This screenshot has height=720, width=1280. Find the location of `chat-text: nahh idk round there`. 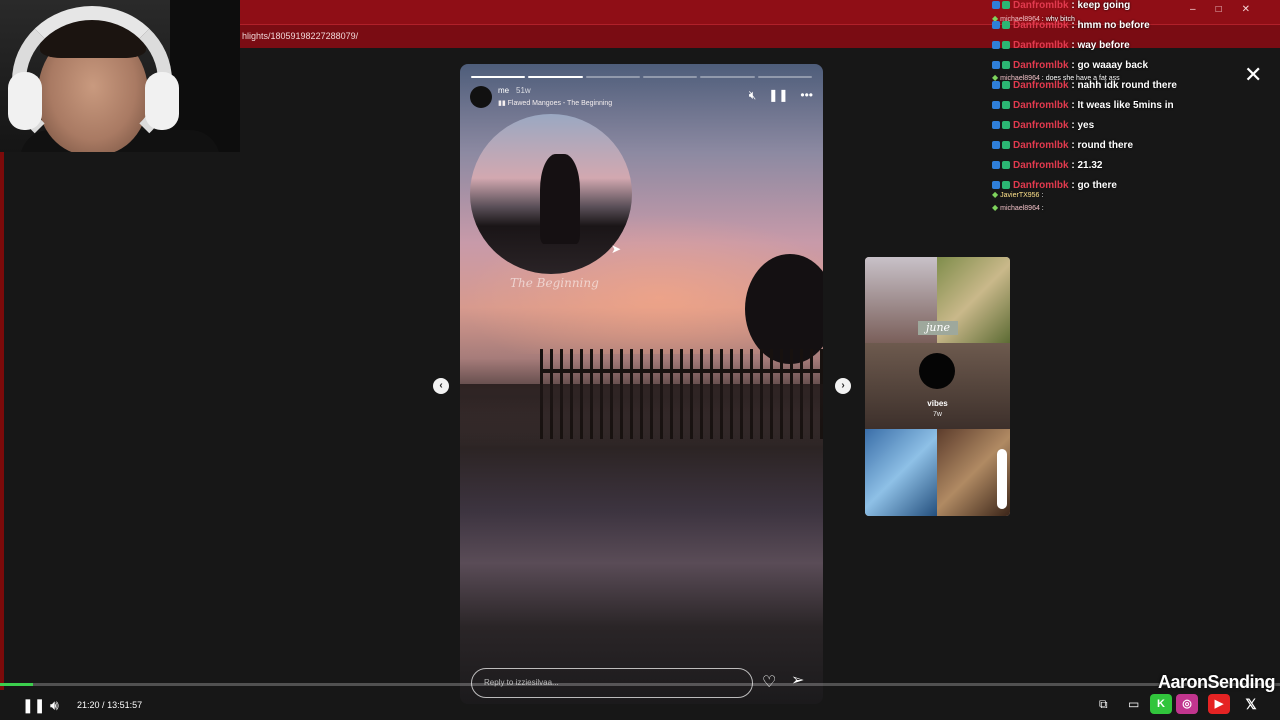

chat-text: nahh idk round there is located at coordinates (1127, 85).